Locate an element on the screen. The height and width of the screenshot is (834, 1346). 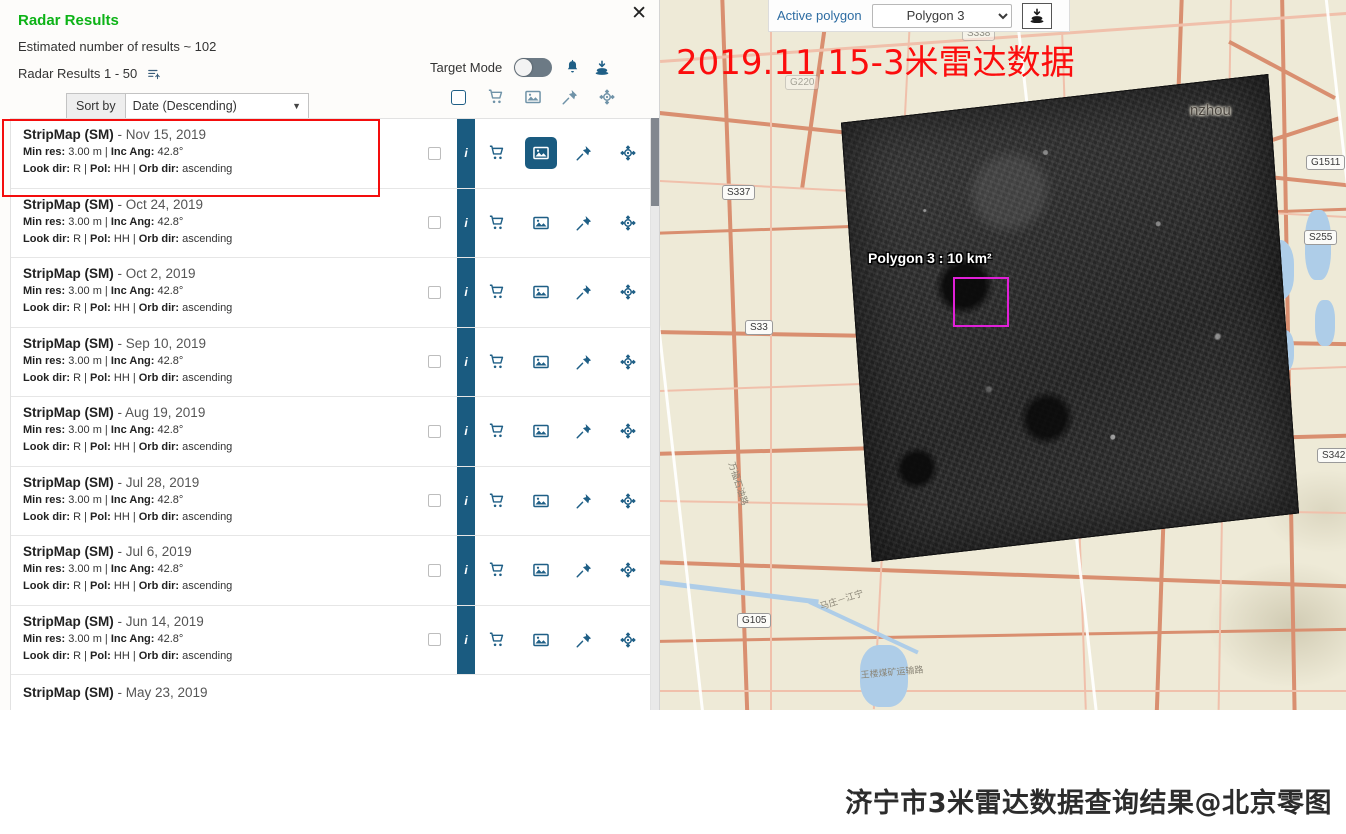
result-resolution-line: Min res: 3.00 m | Inc Ang: 42.8° is located at coordinates (103, 638).